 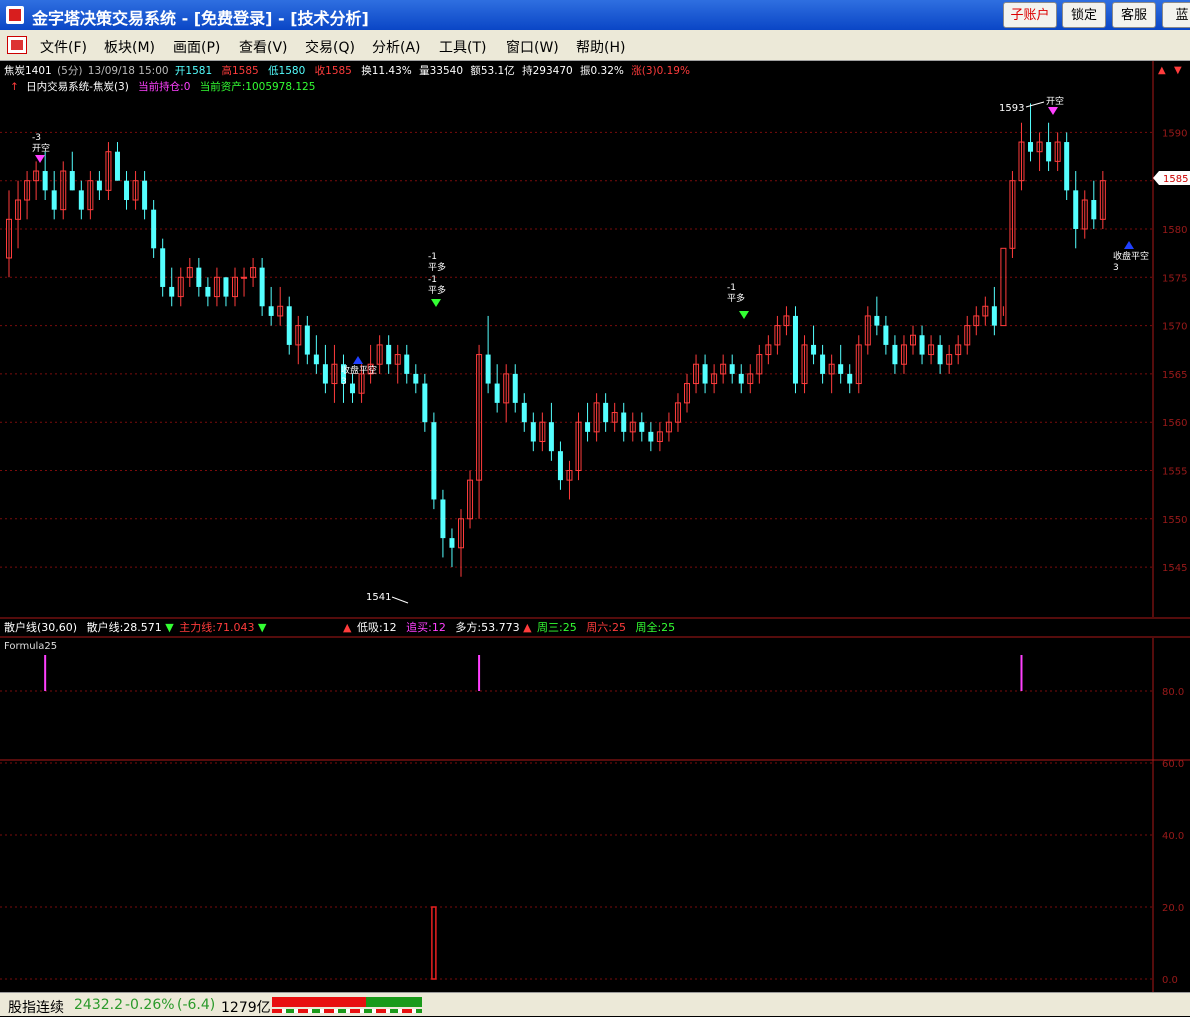 What do you see at coordinates (1162, 70) in the screenshot?
I see `scroll-up-icon: ▲` at bounding box center [1162, 70].